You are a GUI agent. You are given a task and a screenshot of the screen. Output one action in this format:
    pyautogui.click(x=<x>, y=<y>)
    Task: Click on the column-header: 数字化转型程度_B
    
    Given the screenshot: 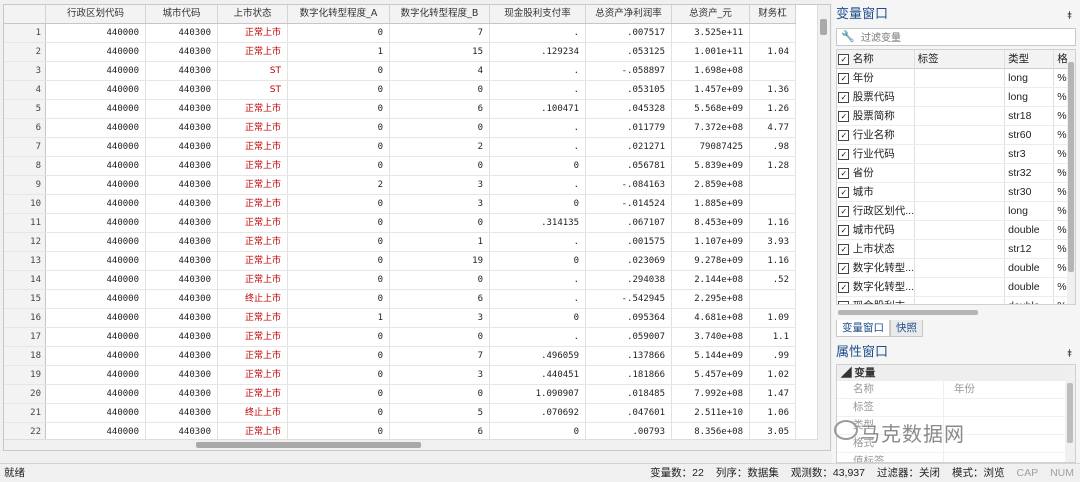 What is the action you would take?
    pyautogui.click(x=440, y=14)
    